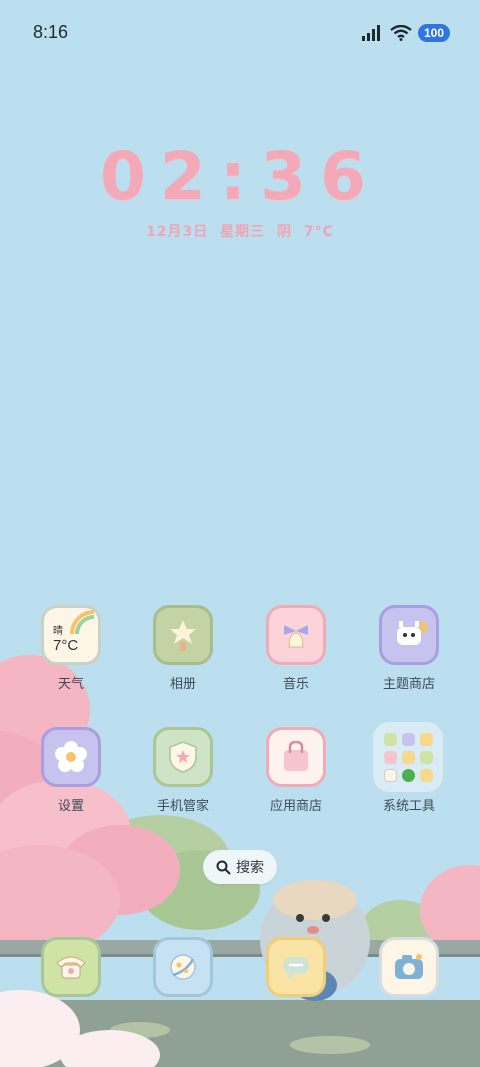  I want to click on browser-icon, so click(183, 967).